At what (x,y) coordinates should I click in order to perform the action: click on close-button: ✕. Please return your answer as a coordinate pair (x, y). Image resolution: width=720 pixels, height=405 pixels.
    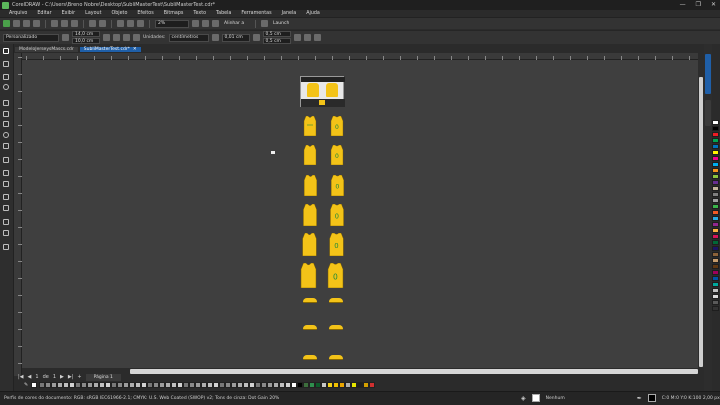
    Looking at the image, I should click on (713, 4).